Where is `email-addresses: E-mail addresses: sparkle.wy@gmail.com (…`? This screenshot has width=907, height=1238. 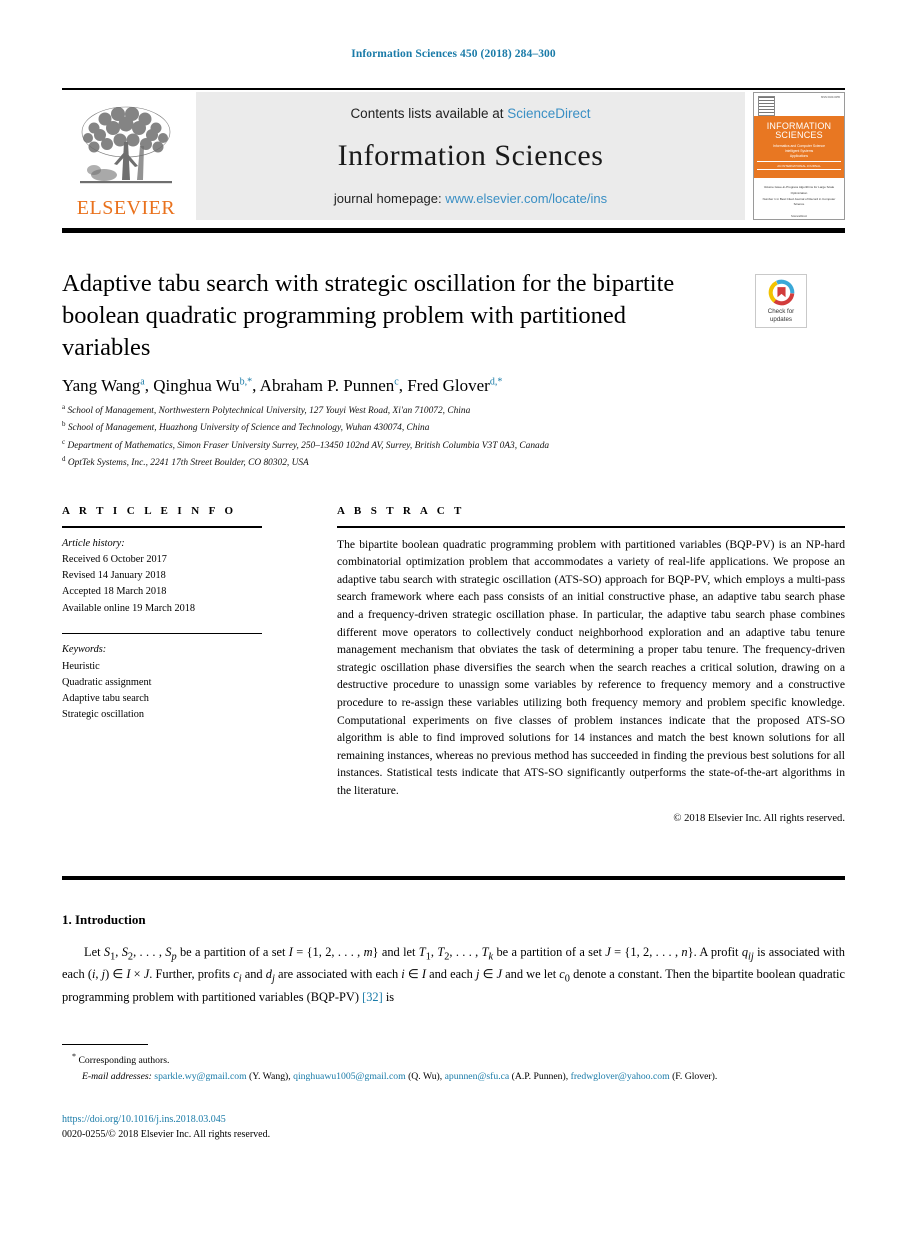
email-addresses: E-mail addresses: sparkle.wy@gmail.com (… is located at coordinates (400, 1076).